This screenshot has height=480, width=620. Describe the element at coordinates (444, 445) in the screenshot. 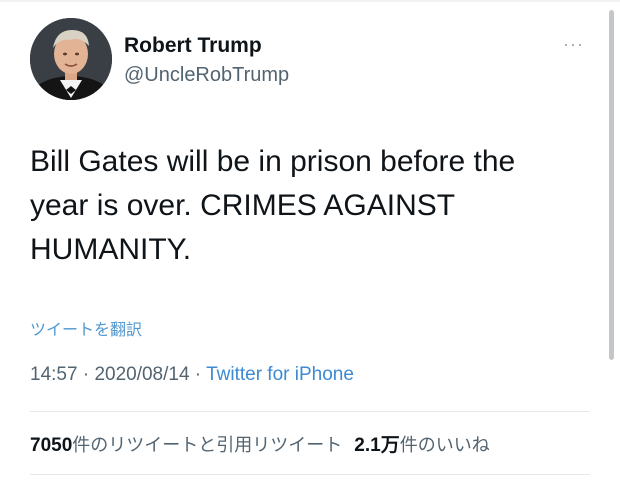

I see `like-label: 件のいいね` at that location.